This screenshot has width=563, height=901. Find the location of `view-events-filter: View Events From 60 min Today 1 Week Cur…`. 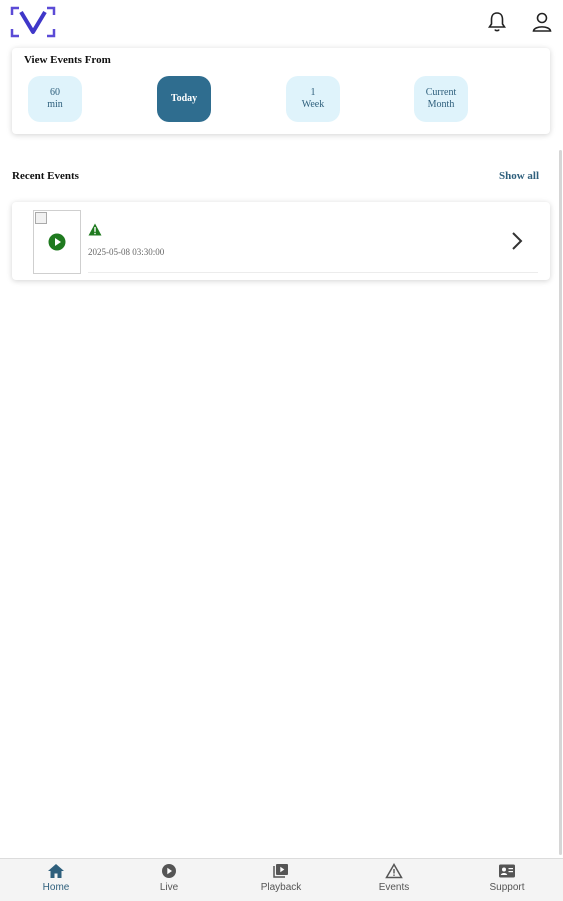

view-events-filter: View Events From 60 min Today 1 Week Cur… is located at coordinates (281, 91).